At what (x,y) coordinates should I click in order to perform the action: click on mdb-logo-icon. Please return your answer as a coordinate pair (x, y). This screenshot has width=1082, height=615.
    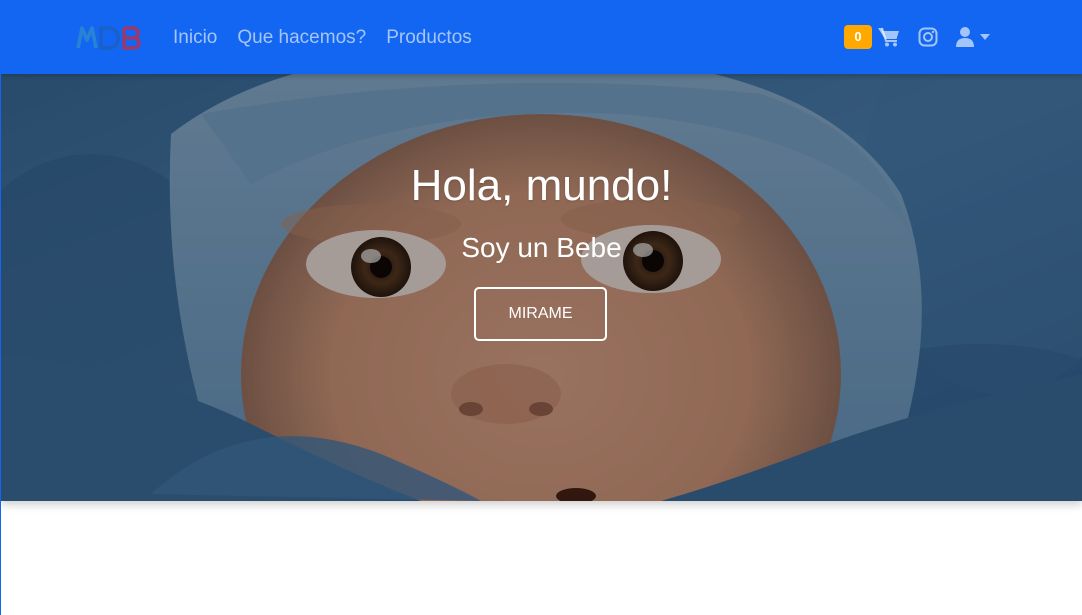
    Looking at the image, I should click on (108, 38).